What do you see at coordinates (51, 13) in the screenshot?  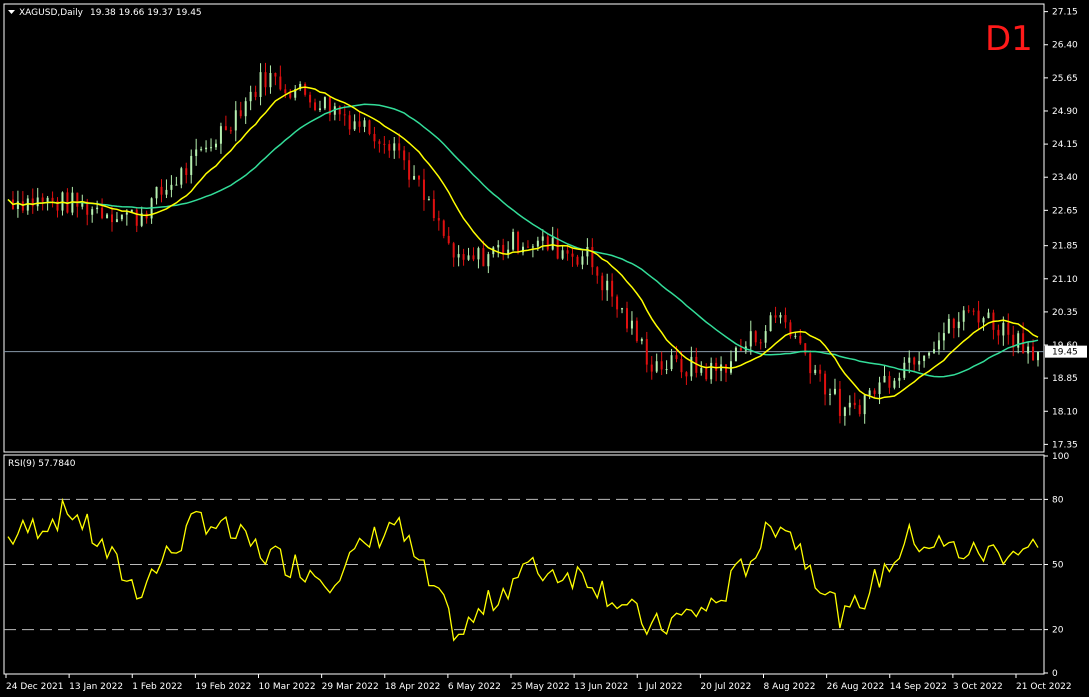 I see `symbol-header: XAGUSD,Daily` at bounding box center [51, 13].